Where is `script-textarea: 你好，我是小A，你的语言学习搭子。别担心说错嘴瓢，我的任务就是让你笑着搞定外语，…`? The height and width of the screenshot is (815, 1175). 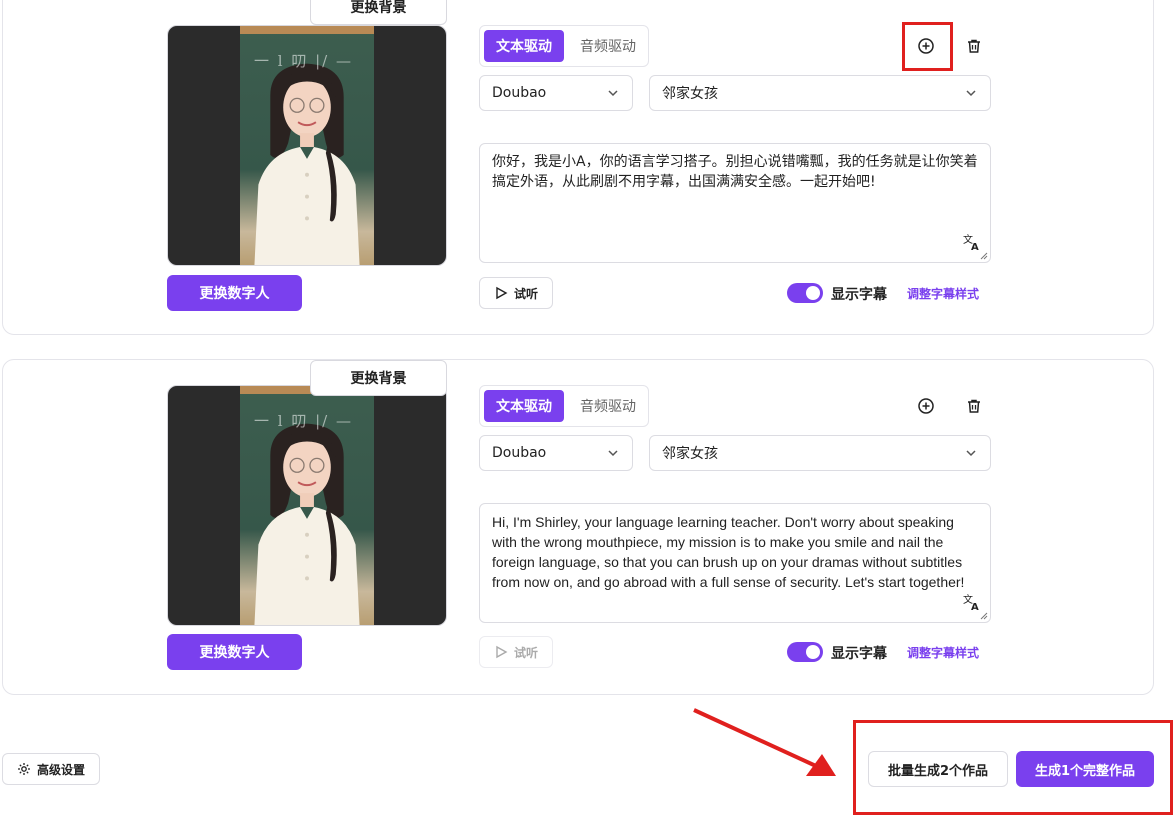 script-textarea: 你好，我是小A，你的语言学习搭子。别担心说错嘴瓢，我的任务就是让你笑着搞定外语，… is located at coordinates (735, 203).